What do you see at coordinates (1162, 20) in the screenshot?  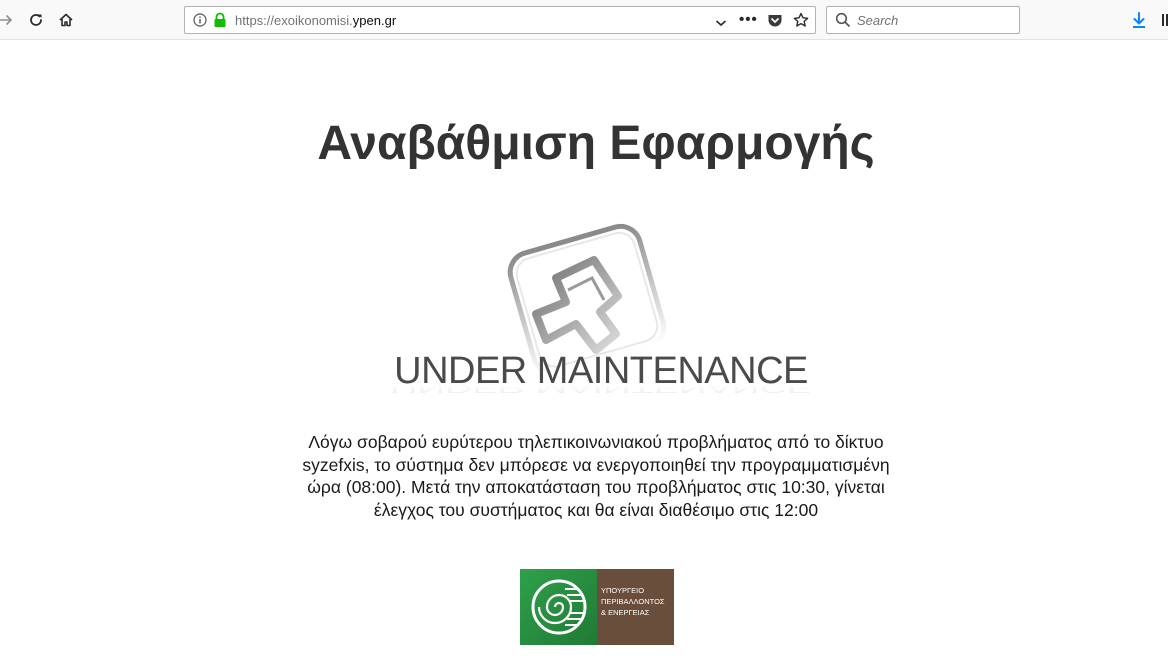 I see `library-icon` at bounding box center [1162, 20].